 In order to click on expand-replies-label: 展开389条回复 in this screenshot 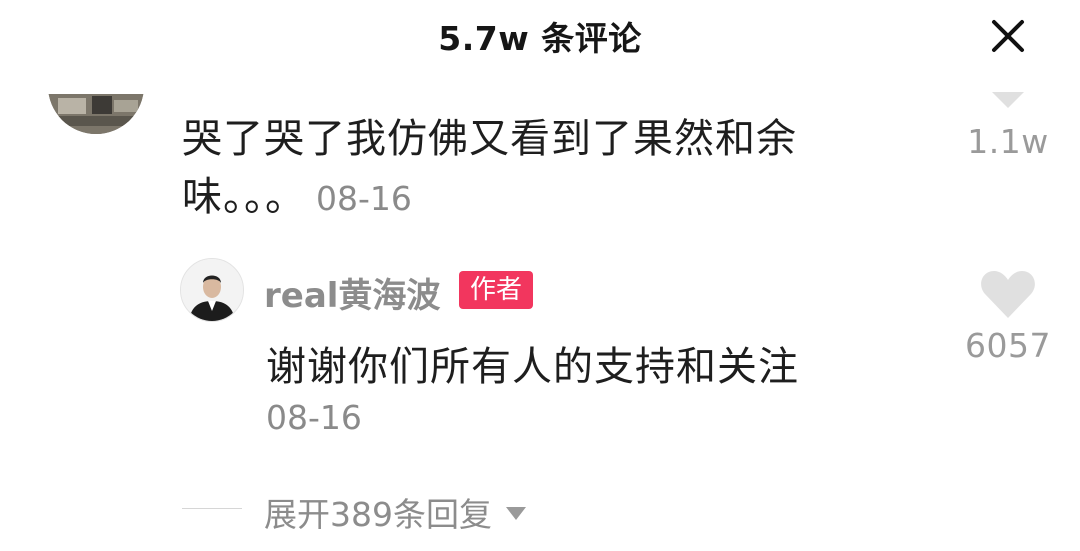, I will do `click(378, 514)`.